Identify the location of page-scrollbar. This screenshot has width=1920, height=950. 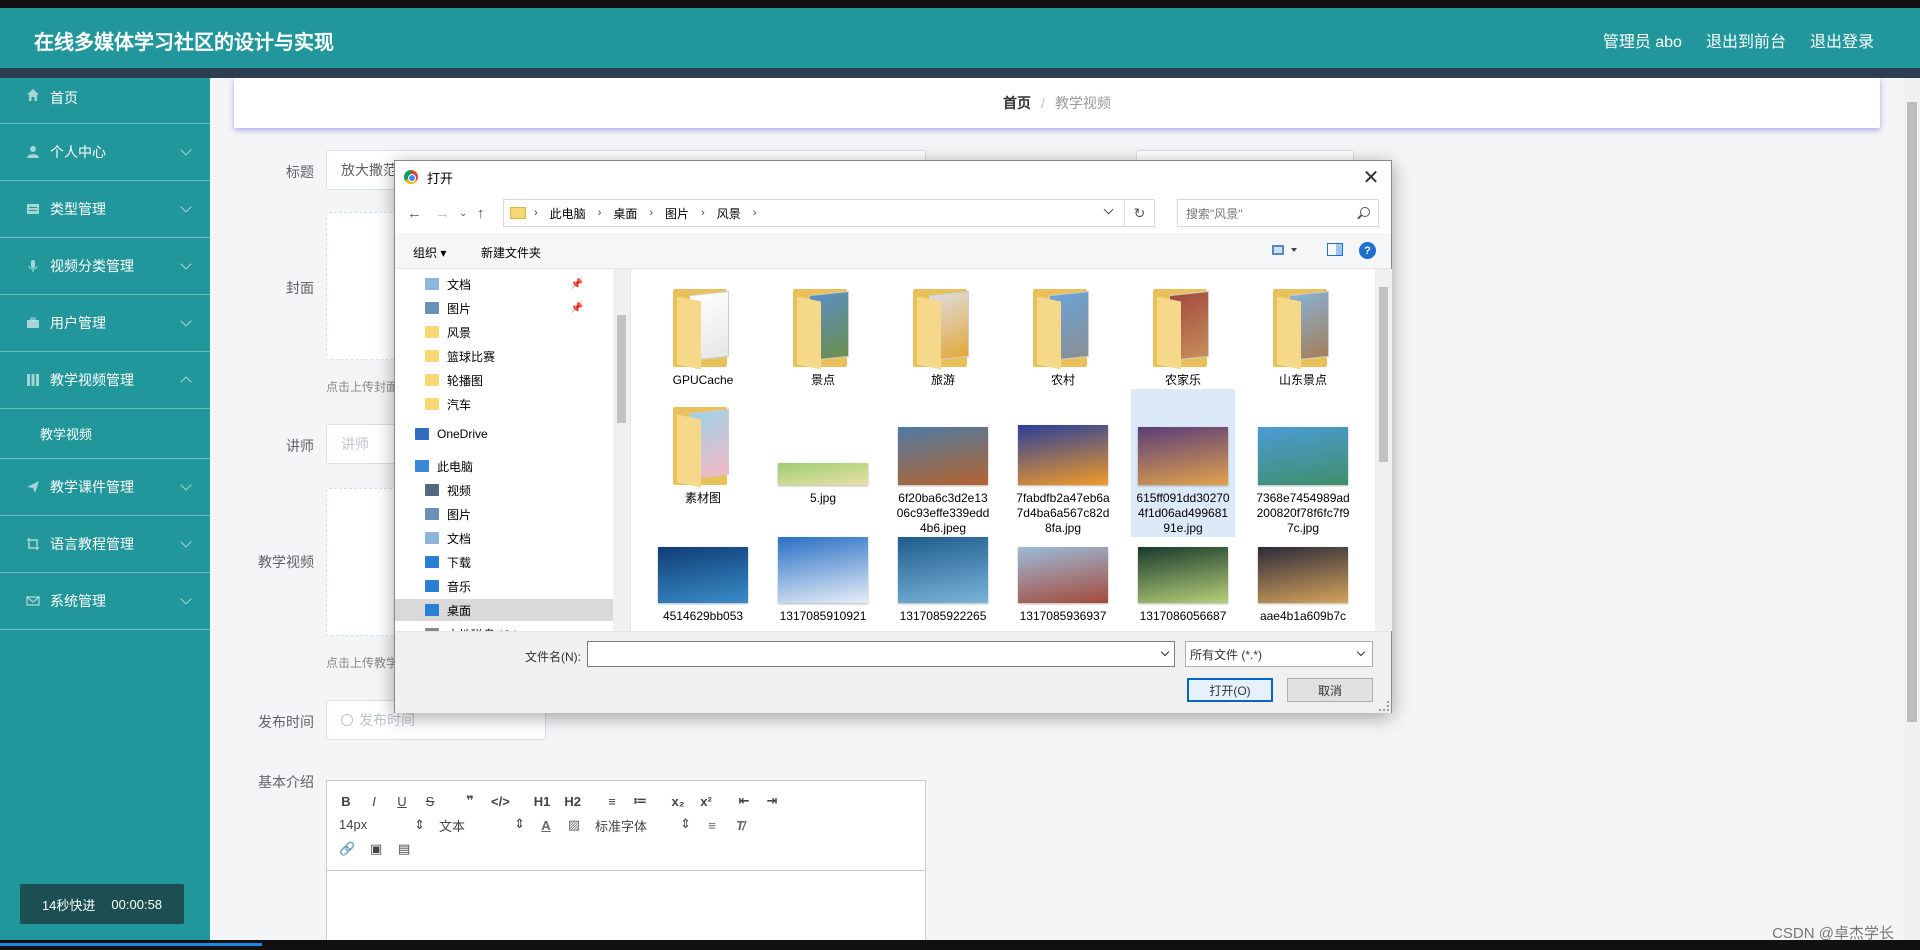
(1912, 509).